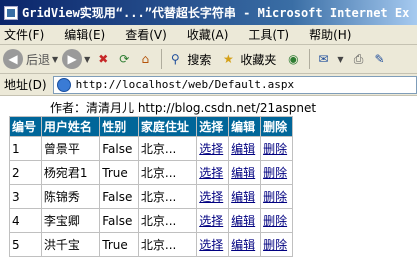  Describe the element at coordinates (63, 84) in the screenshot. I see `page-globe-icon` at that location.